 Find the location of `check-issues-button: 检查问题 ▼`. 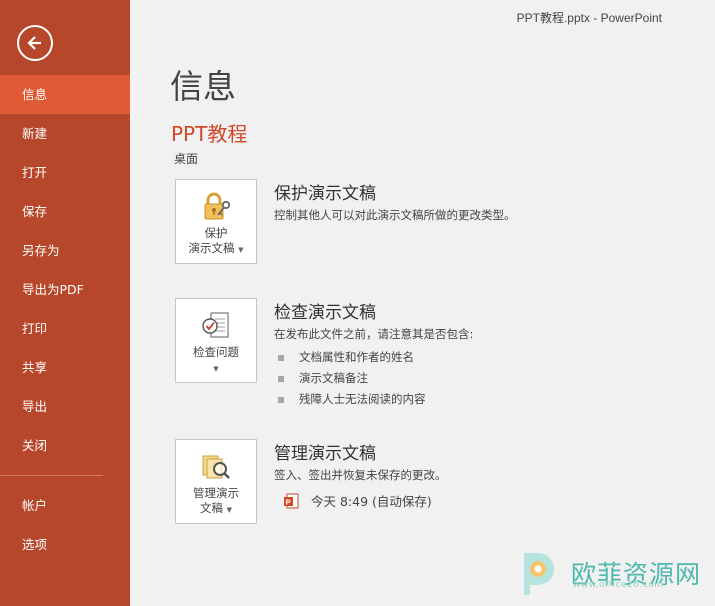

check-issues-button: 检查问题 ▼ is located at coordinates (216, 340).